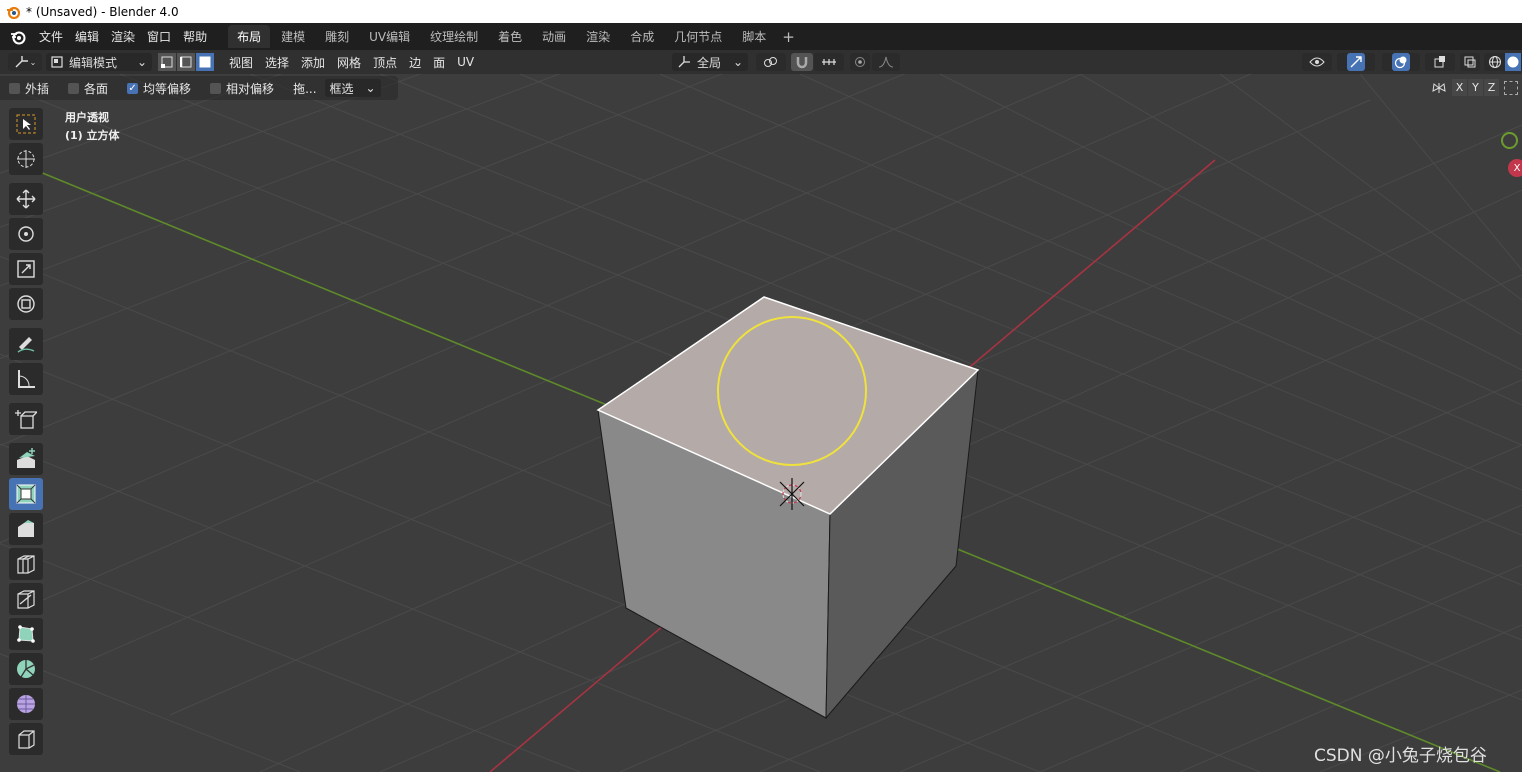  What do you see at coordinates (37, 88) in the screenshot?
I see `extrapolate-label: 外插` at bounding box center [37, 88].